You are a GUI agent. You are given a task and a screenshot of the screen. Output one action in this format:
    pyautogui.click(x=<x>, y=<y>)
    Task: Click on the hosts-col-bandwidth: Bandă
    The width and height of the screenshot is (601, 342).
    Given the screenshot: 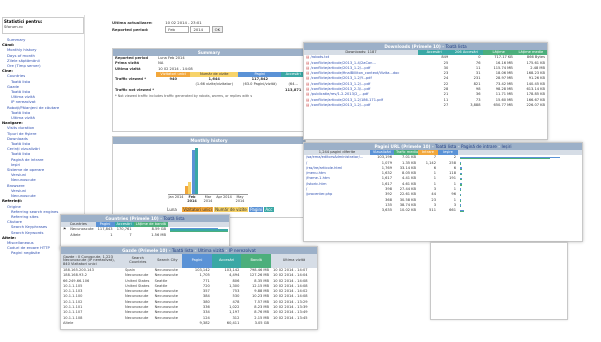 What is the action you would take?
    pyautogui.click(x=256, y=261)
    